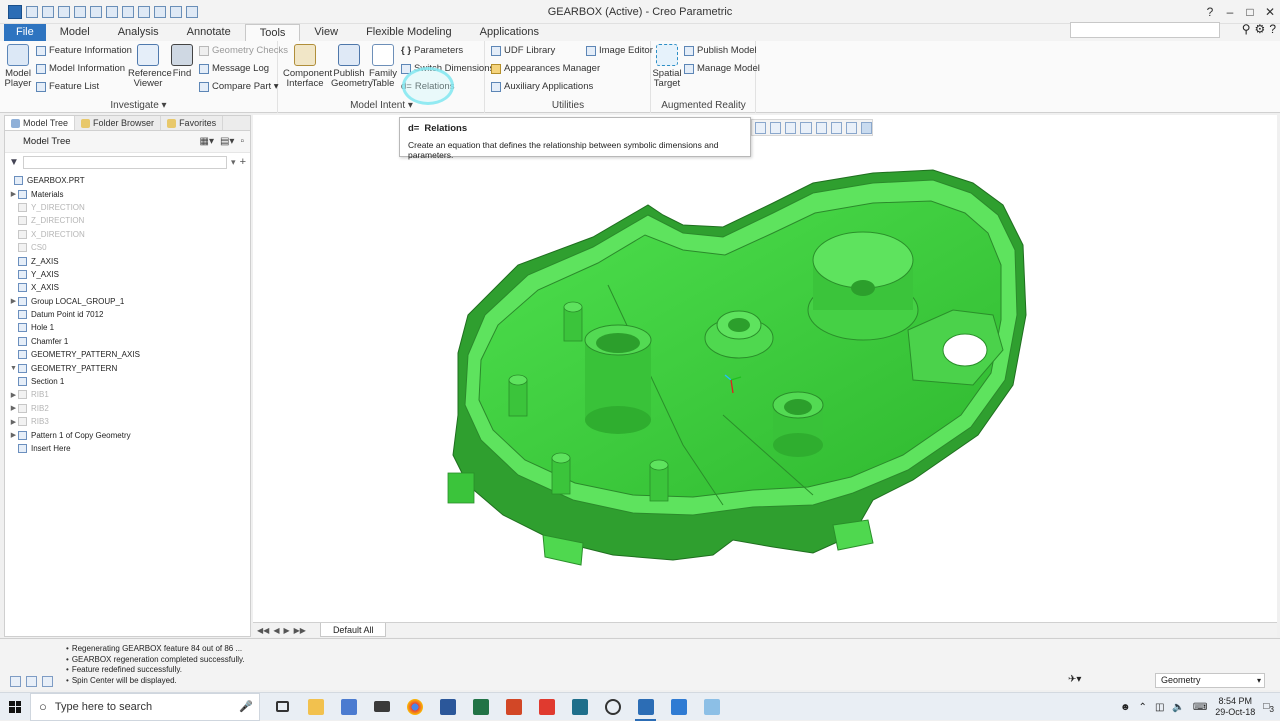 Image resolution: width=1280 pixels, height=721 pixels. Describe the element at coordinates (127, 341) in the screenshot. I see `tree-node: Chamfer 1` at that location.